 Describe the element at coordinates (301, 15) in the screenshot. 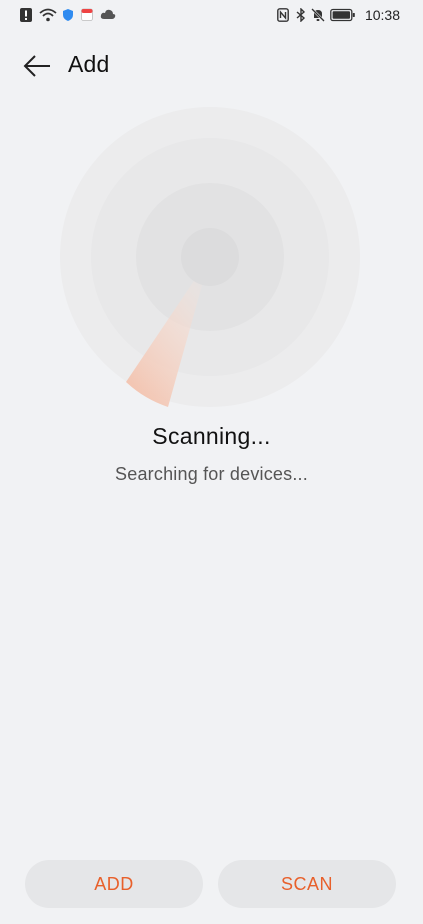

I see `bluetooth-icon` at that location.